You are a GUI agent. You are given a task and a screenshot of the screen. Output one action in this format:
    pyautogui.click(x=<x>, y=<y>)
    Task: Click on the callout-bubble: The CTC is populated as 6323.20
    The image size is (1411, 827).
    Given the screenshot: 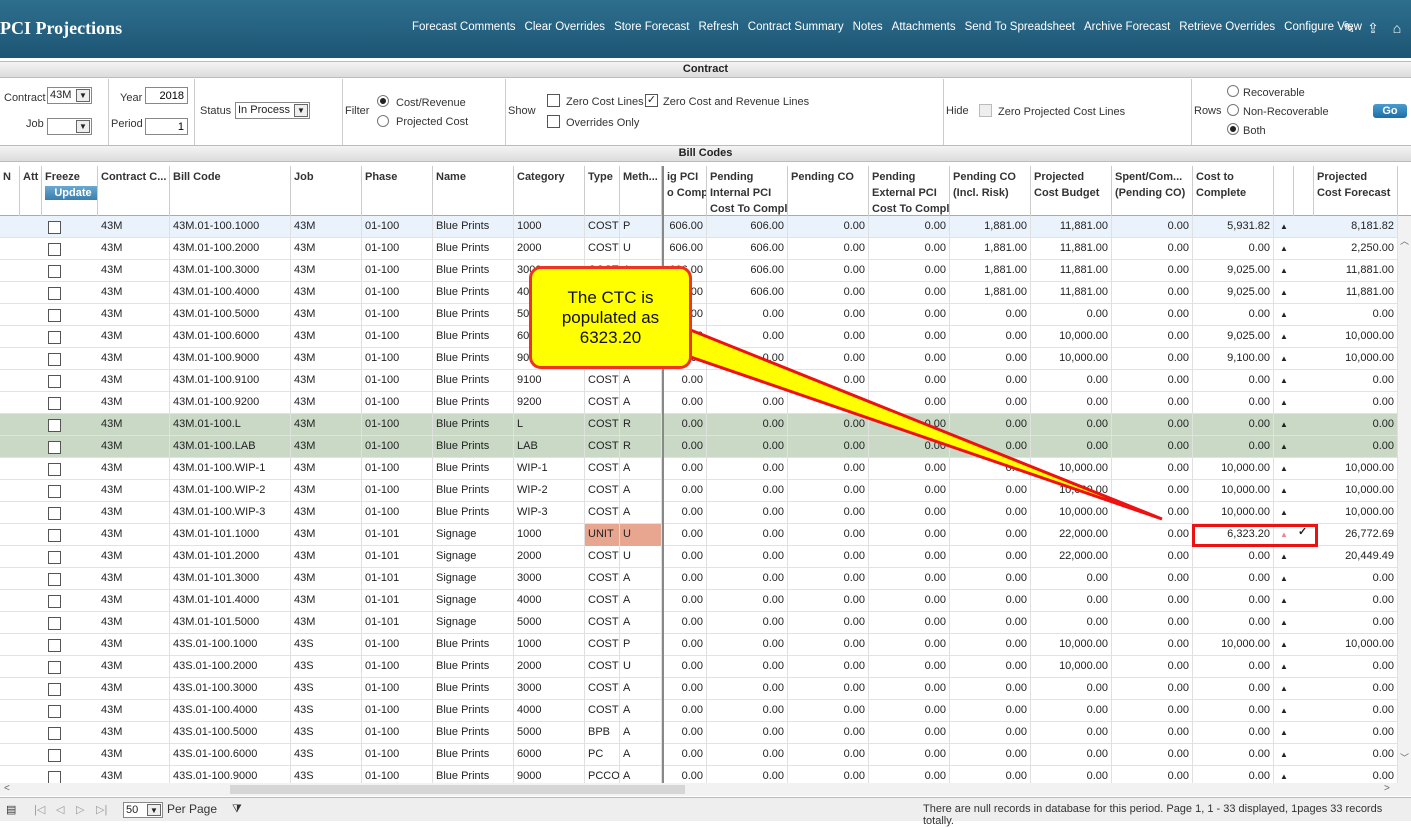 What is the action you would take?
    pyautogui.click(x=610, y=317)
    